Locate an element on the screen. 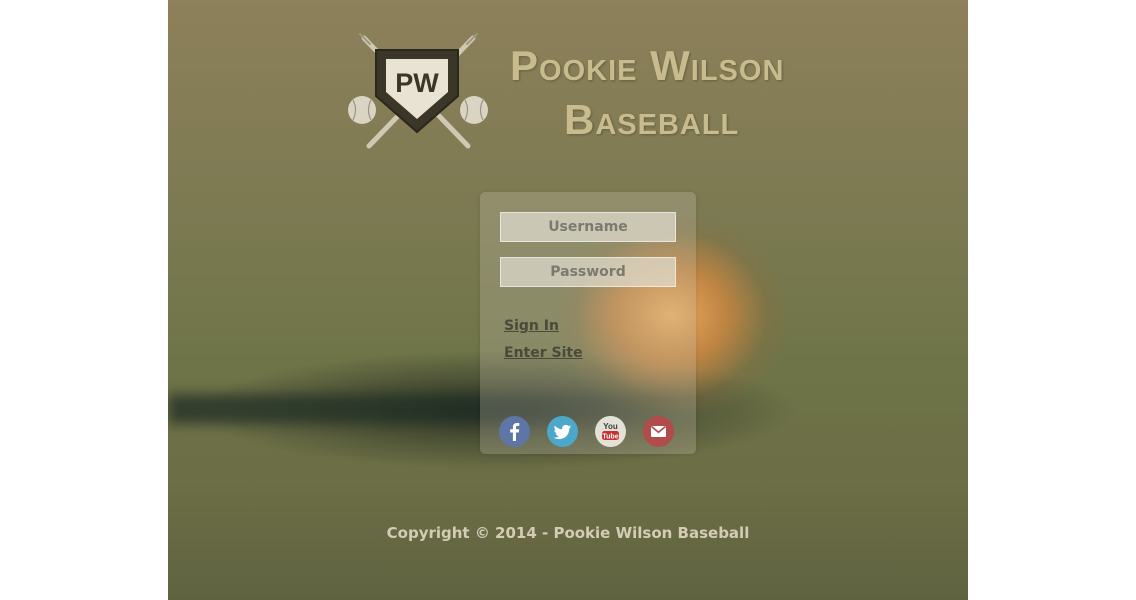 The height and width of the screenshot is (600, 1136). youtube-button: You Tube is located at coordinates (610, 431).